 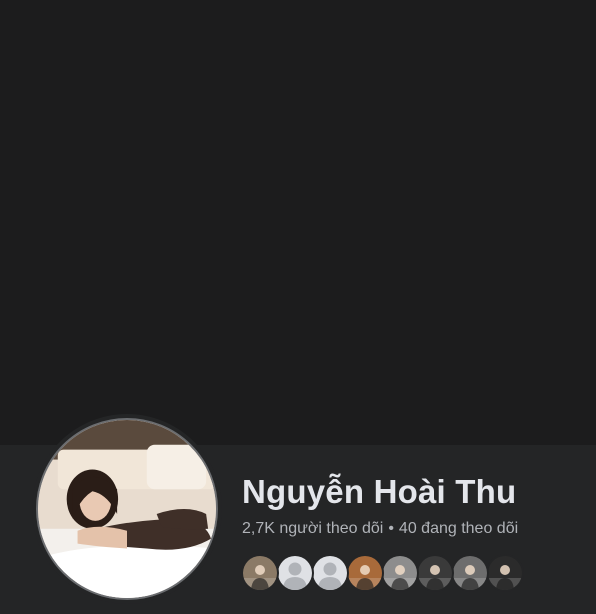 I want to click on follower-avatars, so click(x=382, y=573).